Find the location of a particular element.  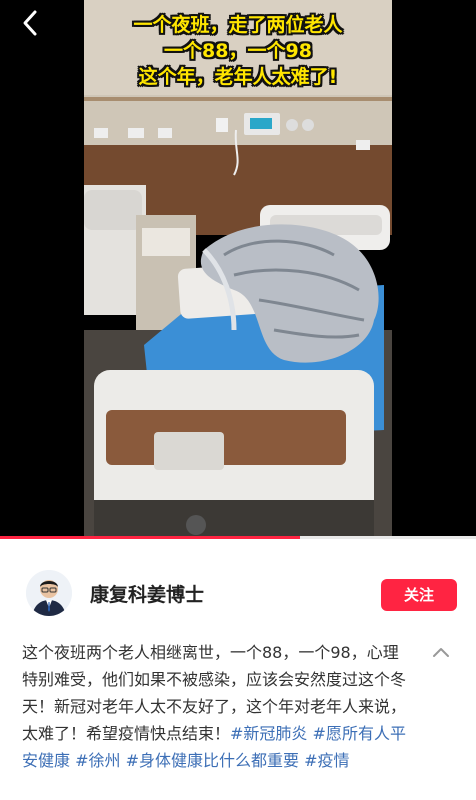

hashtag: #身体健康比什么都重要 is located at coordinates (212, 760).